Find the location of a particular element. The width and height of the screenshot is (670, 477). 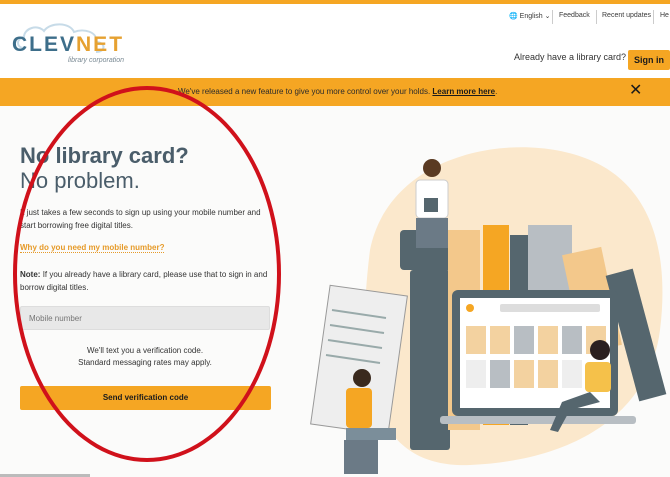

globe-icon: 🌐 is located at coordinates (513, 16).